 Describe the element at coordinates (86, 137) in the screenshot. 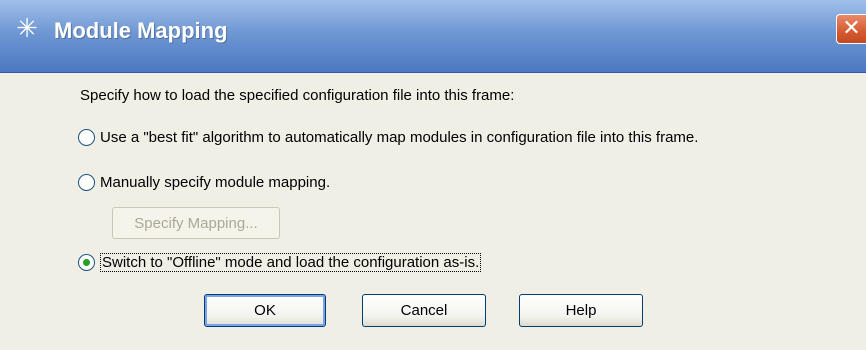

I see `radio-button-best-fit` at that location.